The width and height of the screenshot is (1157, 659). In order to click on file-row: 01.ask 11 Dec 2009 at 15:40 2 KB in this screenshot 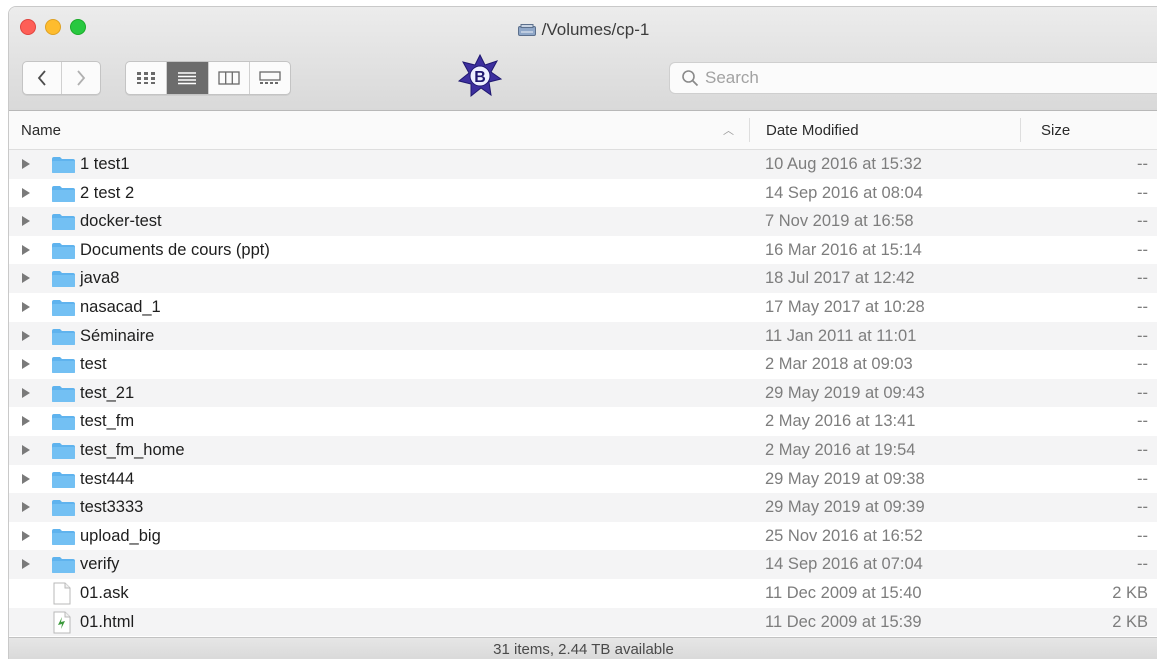, I will do `click(583, 593)`.